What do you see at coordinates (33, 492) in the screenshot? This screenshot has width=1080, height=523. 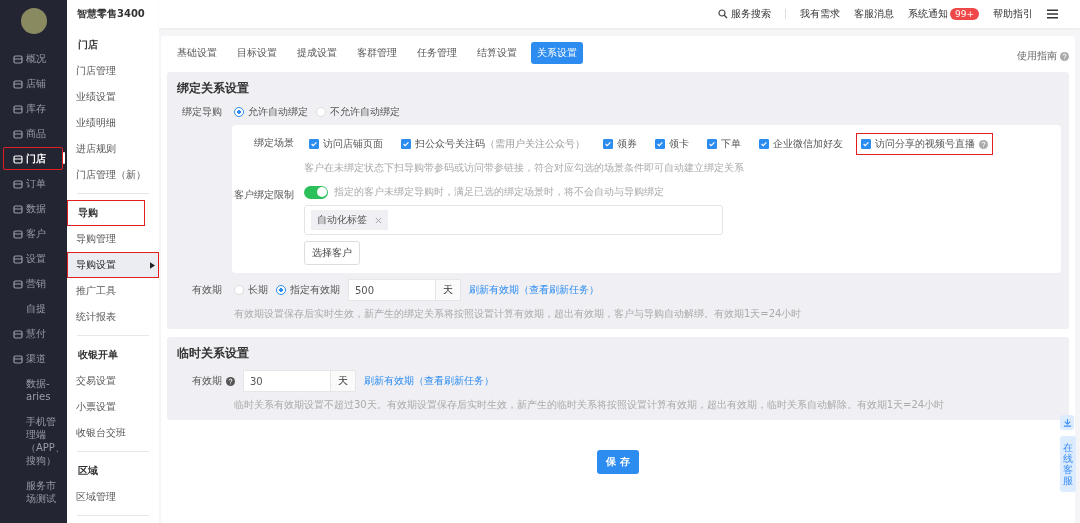 I see `nav-item: 服务市场测试` at bounding box center [33, 492].